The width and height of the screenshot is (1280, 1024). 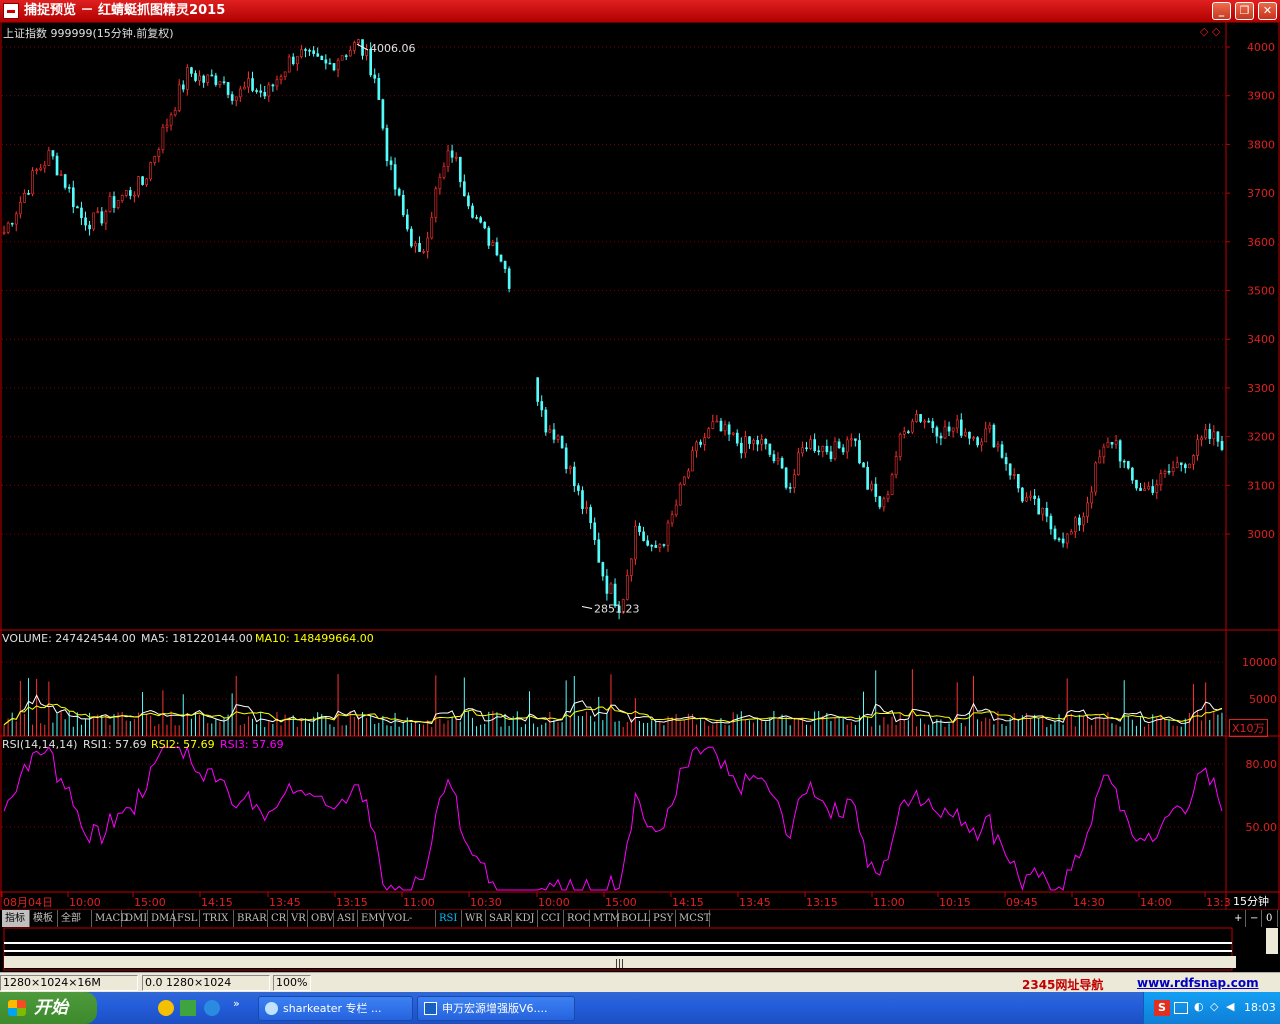 I want to click on zoom-in-button: +, so click(x=1238, y=918).